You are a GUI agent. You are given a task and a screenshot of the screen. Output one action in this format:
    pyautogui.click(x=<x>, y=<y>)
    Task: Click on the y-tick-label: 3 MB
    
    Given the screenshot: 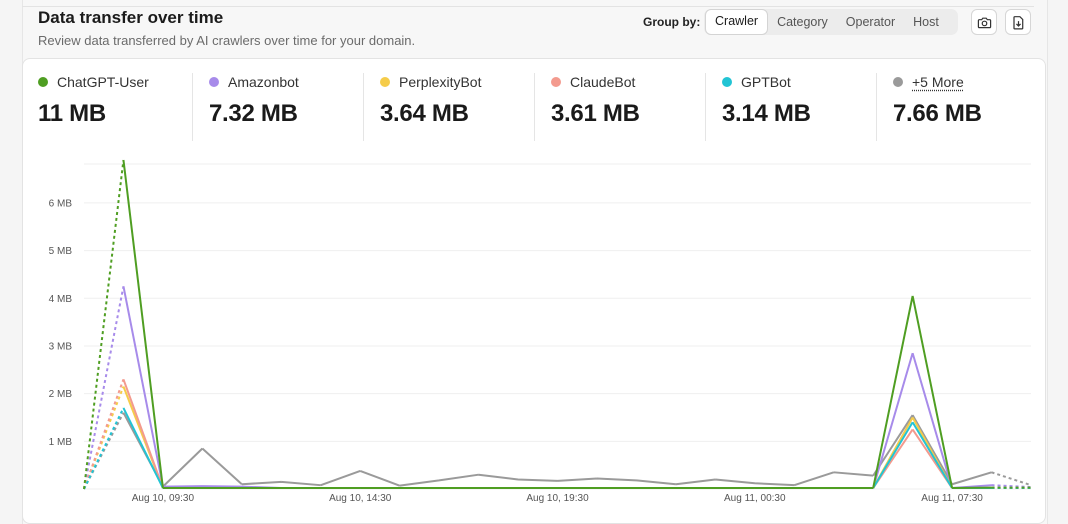 What is the action you would take?
    pyautogui.click(x=61, y=346)
    